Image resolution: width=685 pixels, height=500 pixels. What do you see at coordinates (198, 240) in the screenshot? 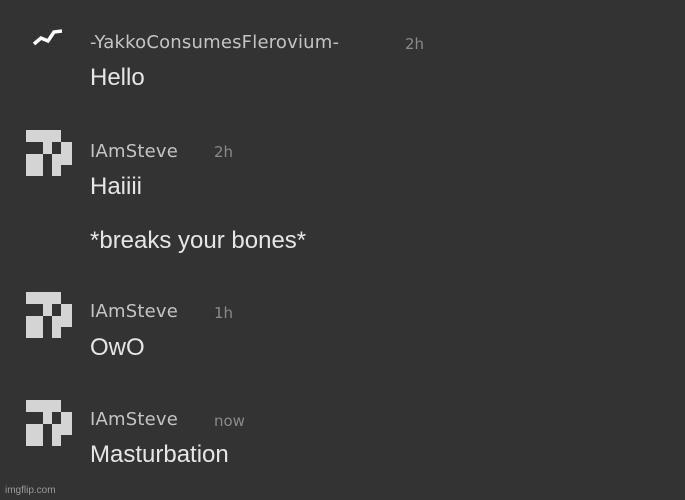
I see `message-text: *breaks your bones*` at bounding box center [198, 240].